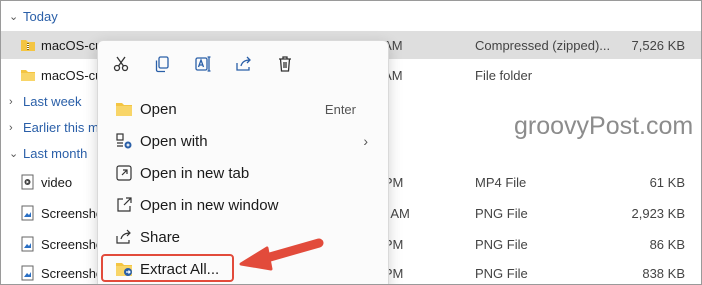 The image size is (702, 285). What do you see at coordinates (57, 182) in the screenshot?
I see `file-name: video` at bounding box center [57, 182].